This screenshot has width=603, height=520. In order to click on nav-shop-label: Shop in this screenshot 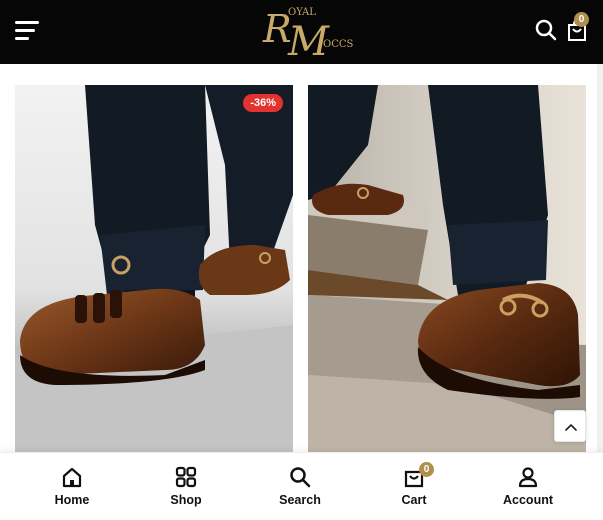, I will do `click(186, 500)`.